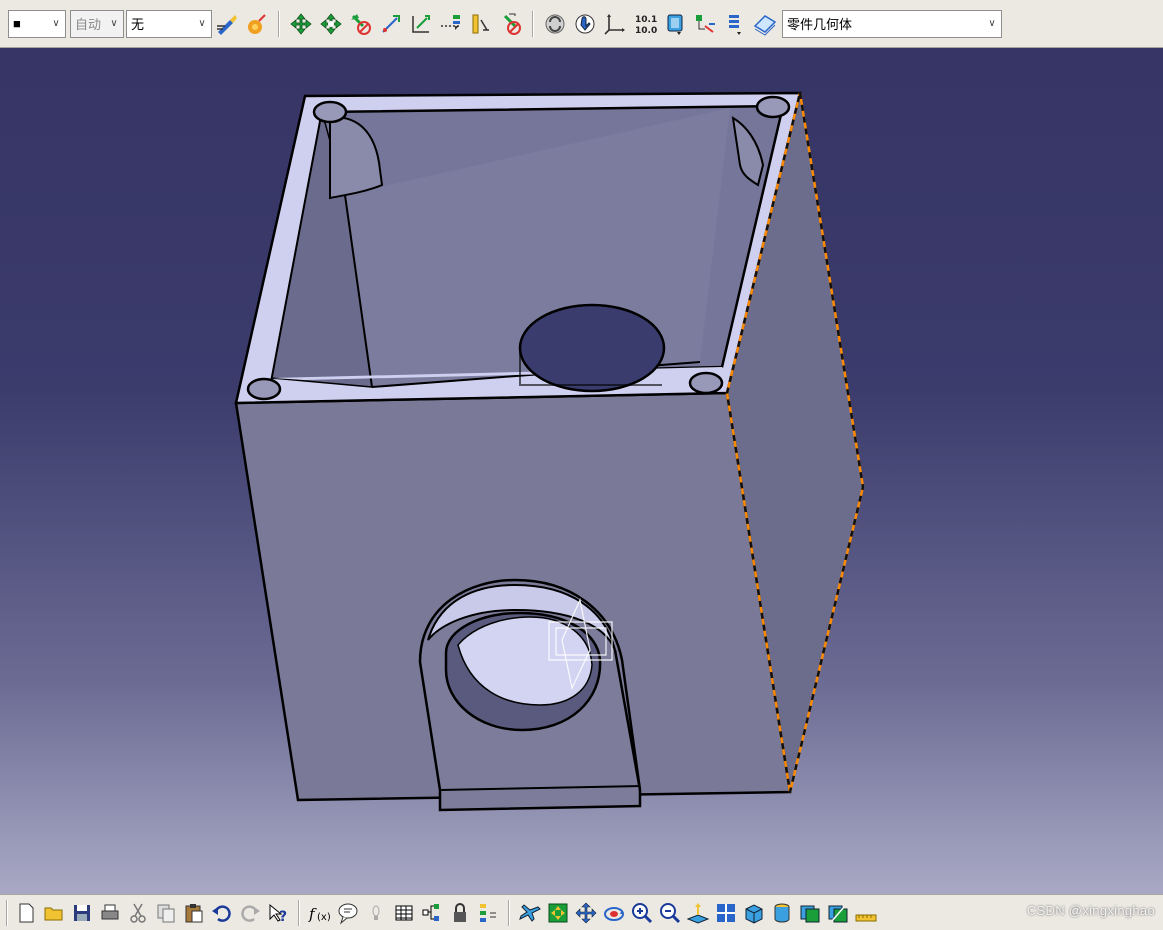  What do you see at coordinates (37, 23) in the screenshot?
I see `color-combo: ■ ∨` at bounding box center [37, 23].